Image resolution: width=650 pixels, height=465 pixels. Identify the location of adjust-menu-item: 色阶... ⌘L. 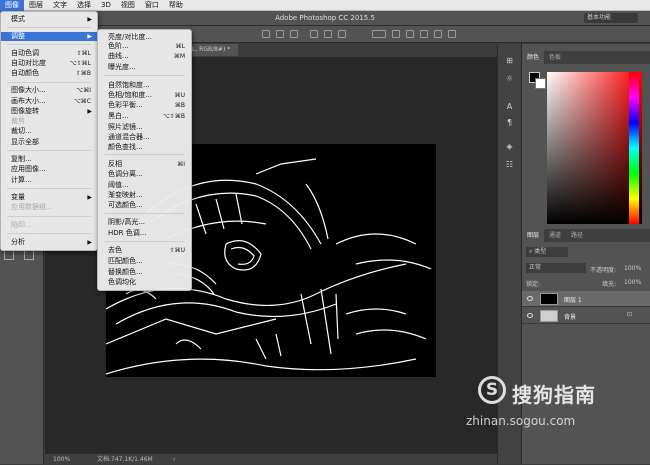
(144, 46).